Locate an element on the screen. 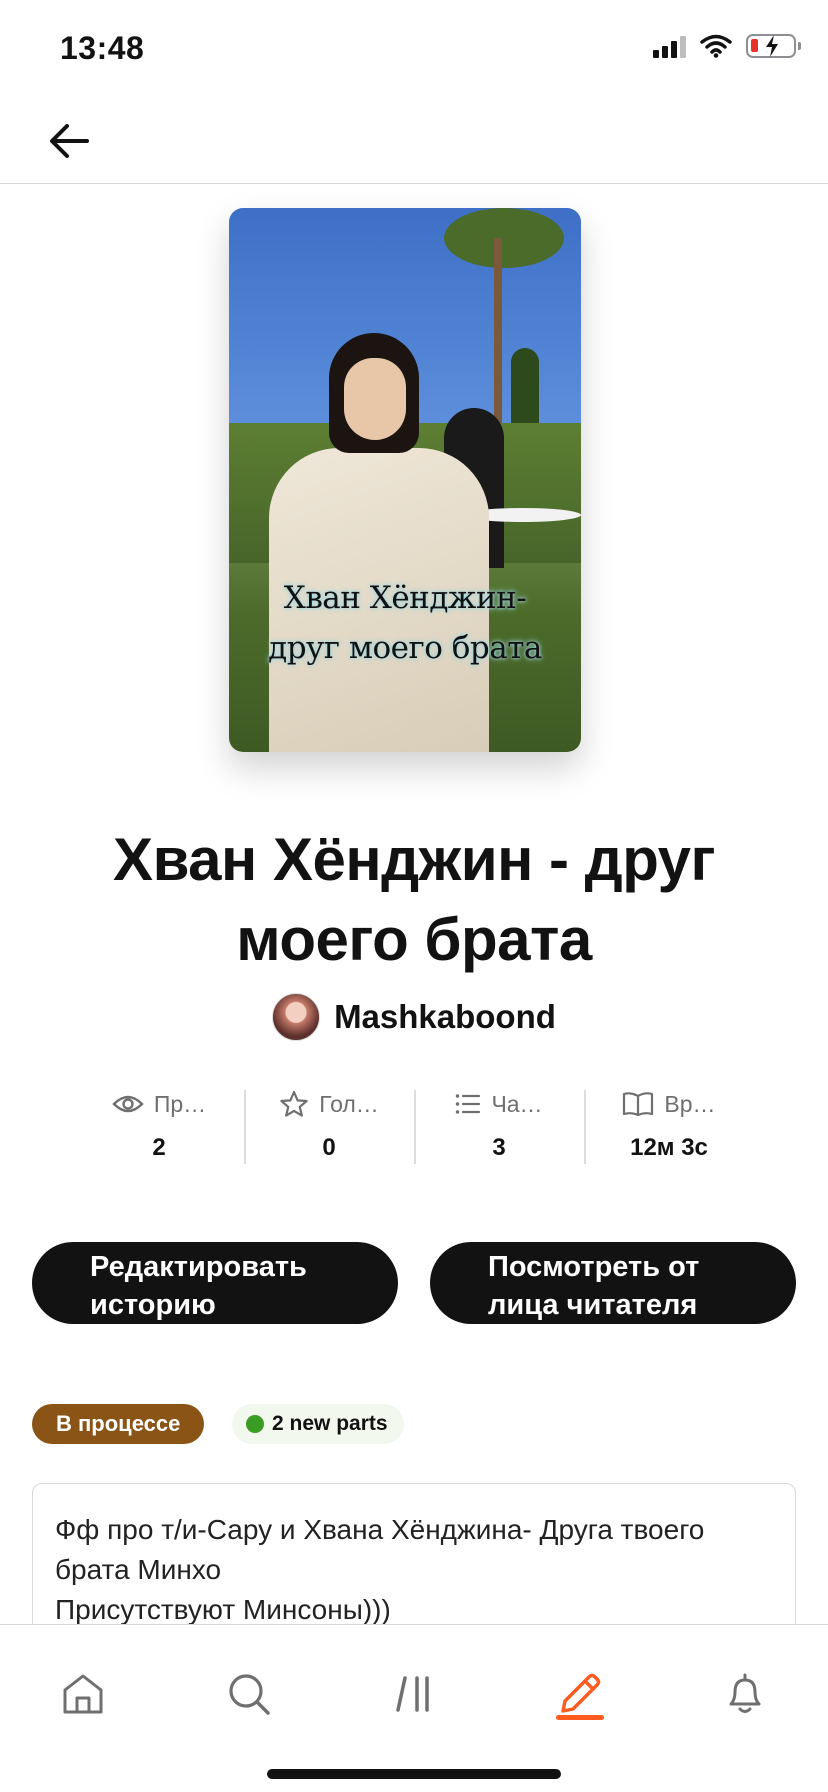 The width and height of the screenshot is (828, 1792). story-title: Хван Хёнджин - друг моего брата is located at coordinates (414, 899).